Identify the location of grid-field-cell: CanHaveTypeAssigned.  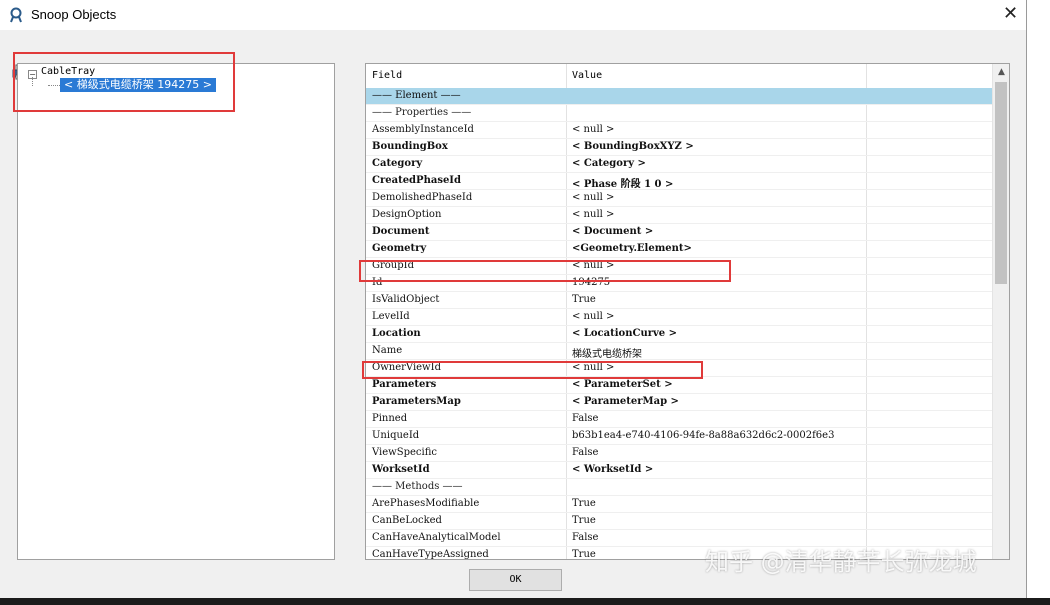
(430, 554).